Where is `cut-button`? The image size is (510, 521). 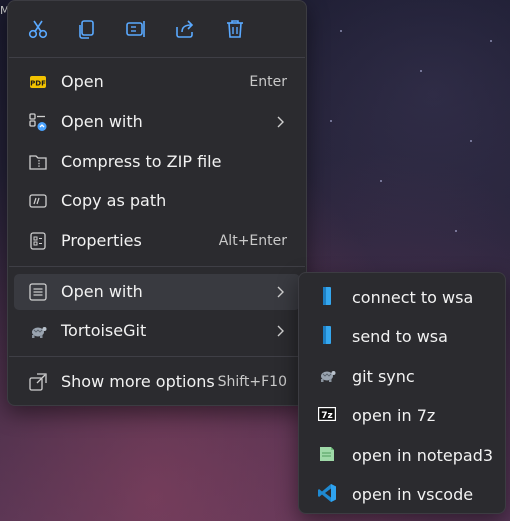 cut-button is located at coordinates (38, 29).